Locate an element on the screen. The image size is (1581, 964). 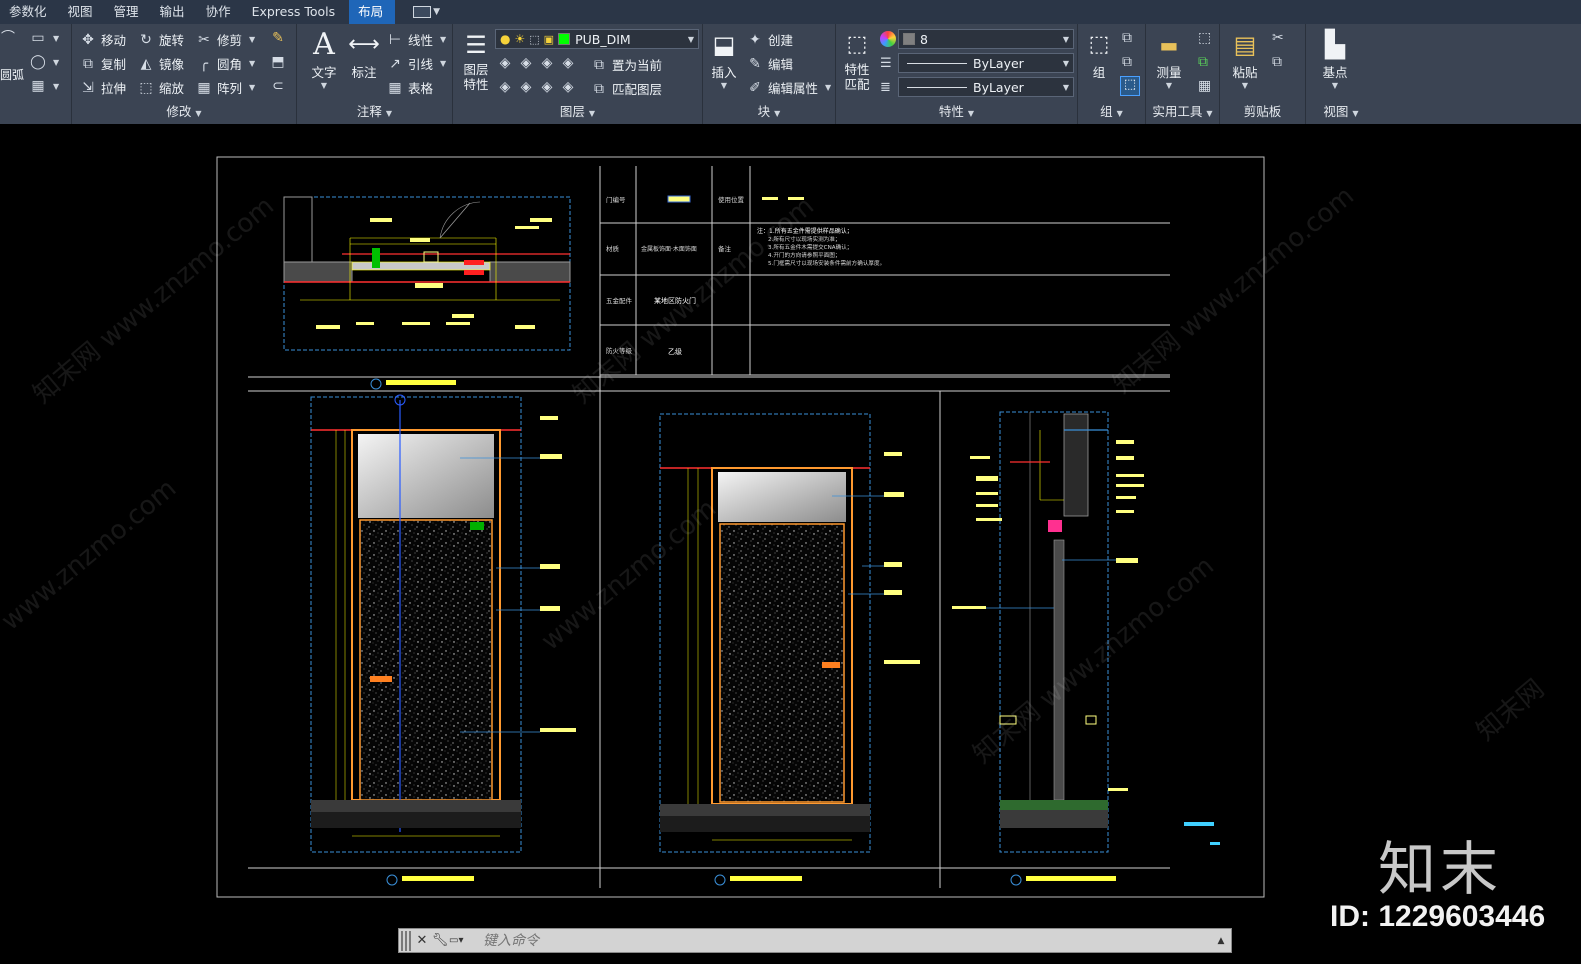
quick-select-icon: ⧉ is located at coordinates (1203, 62).